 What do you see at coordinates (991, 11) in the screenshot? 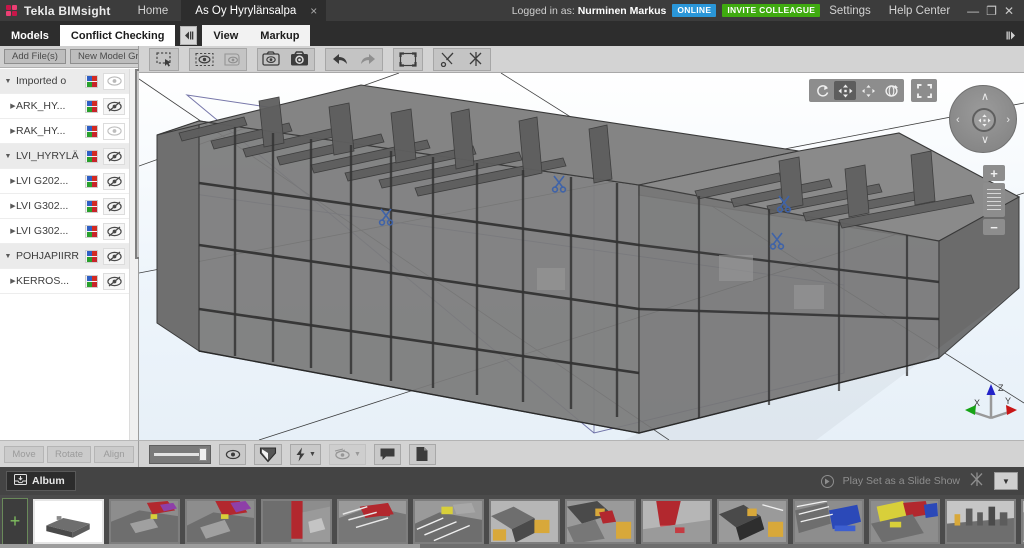
I see `maximize-icon: ❐` at bounding box center [991, 11].